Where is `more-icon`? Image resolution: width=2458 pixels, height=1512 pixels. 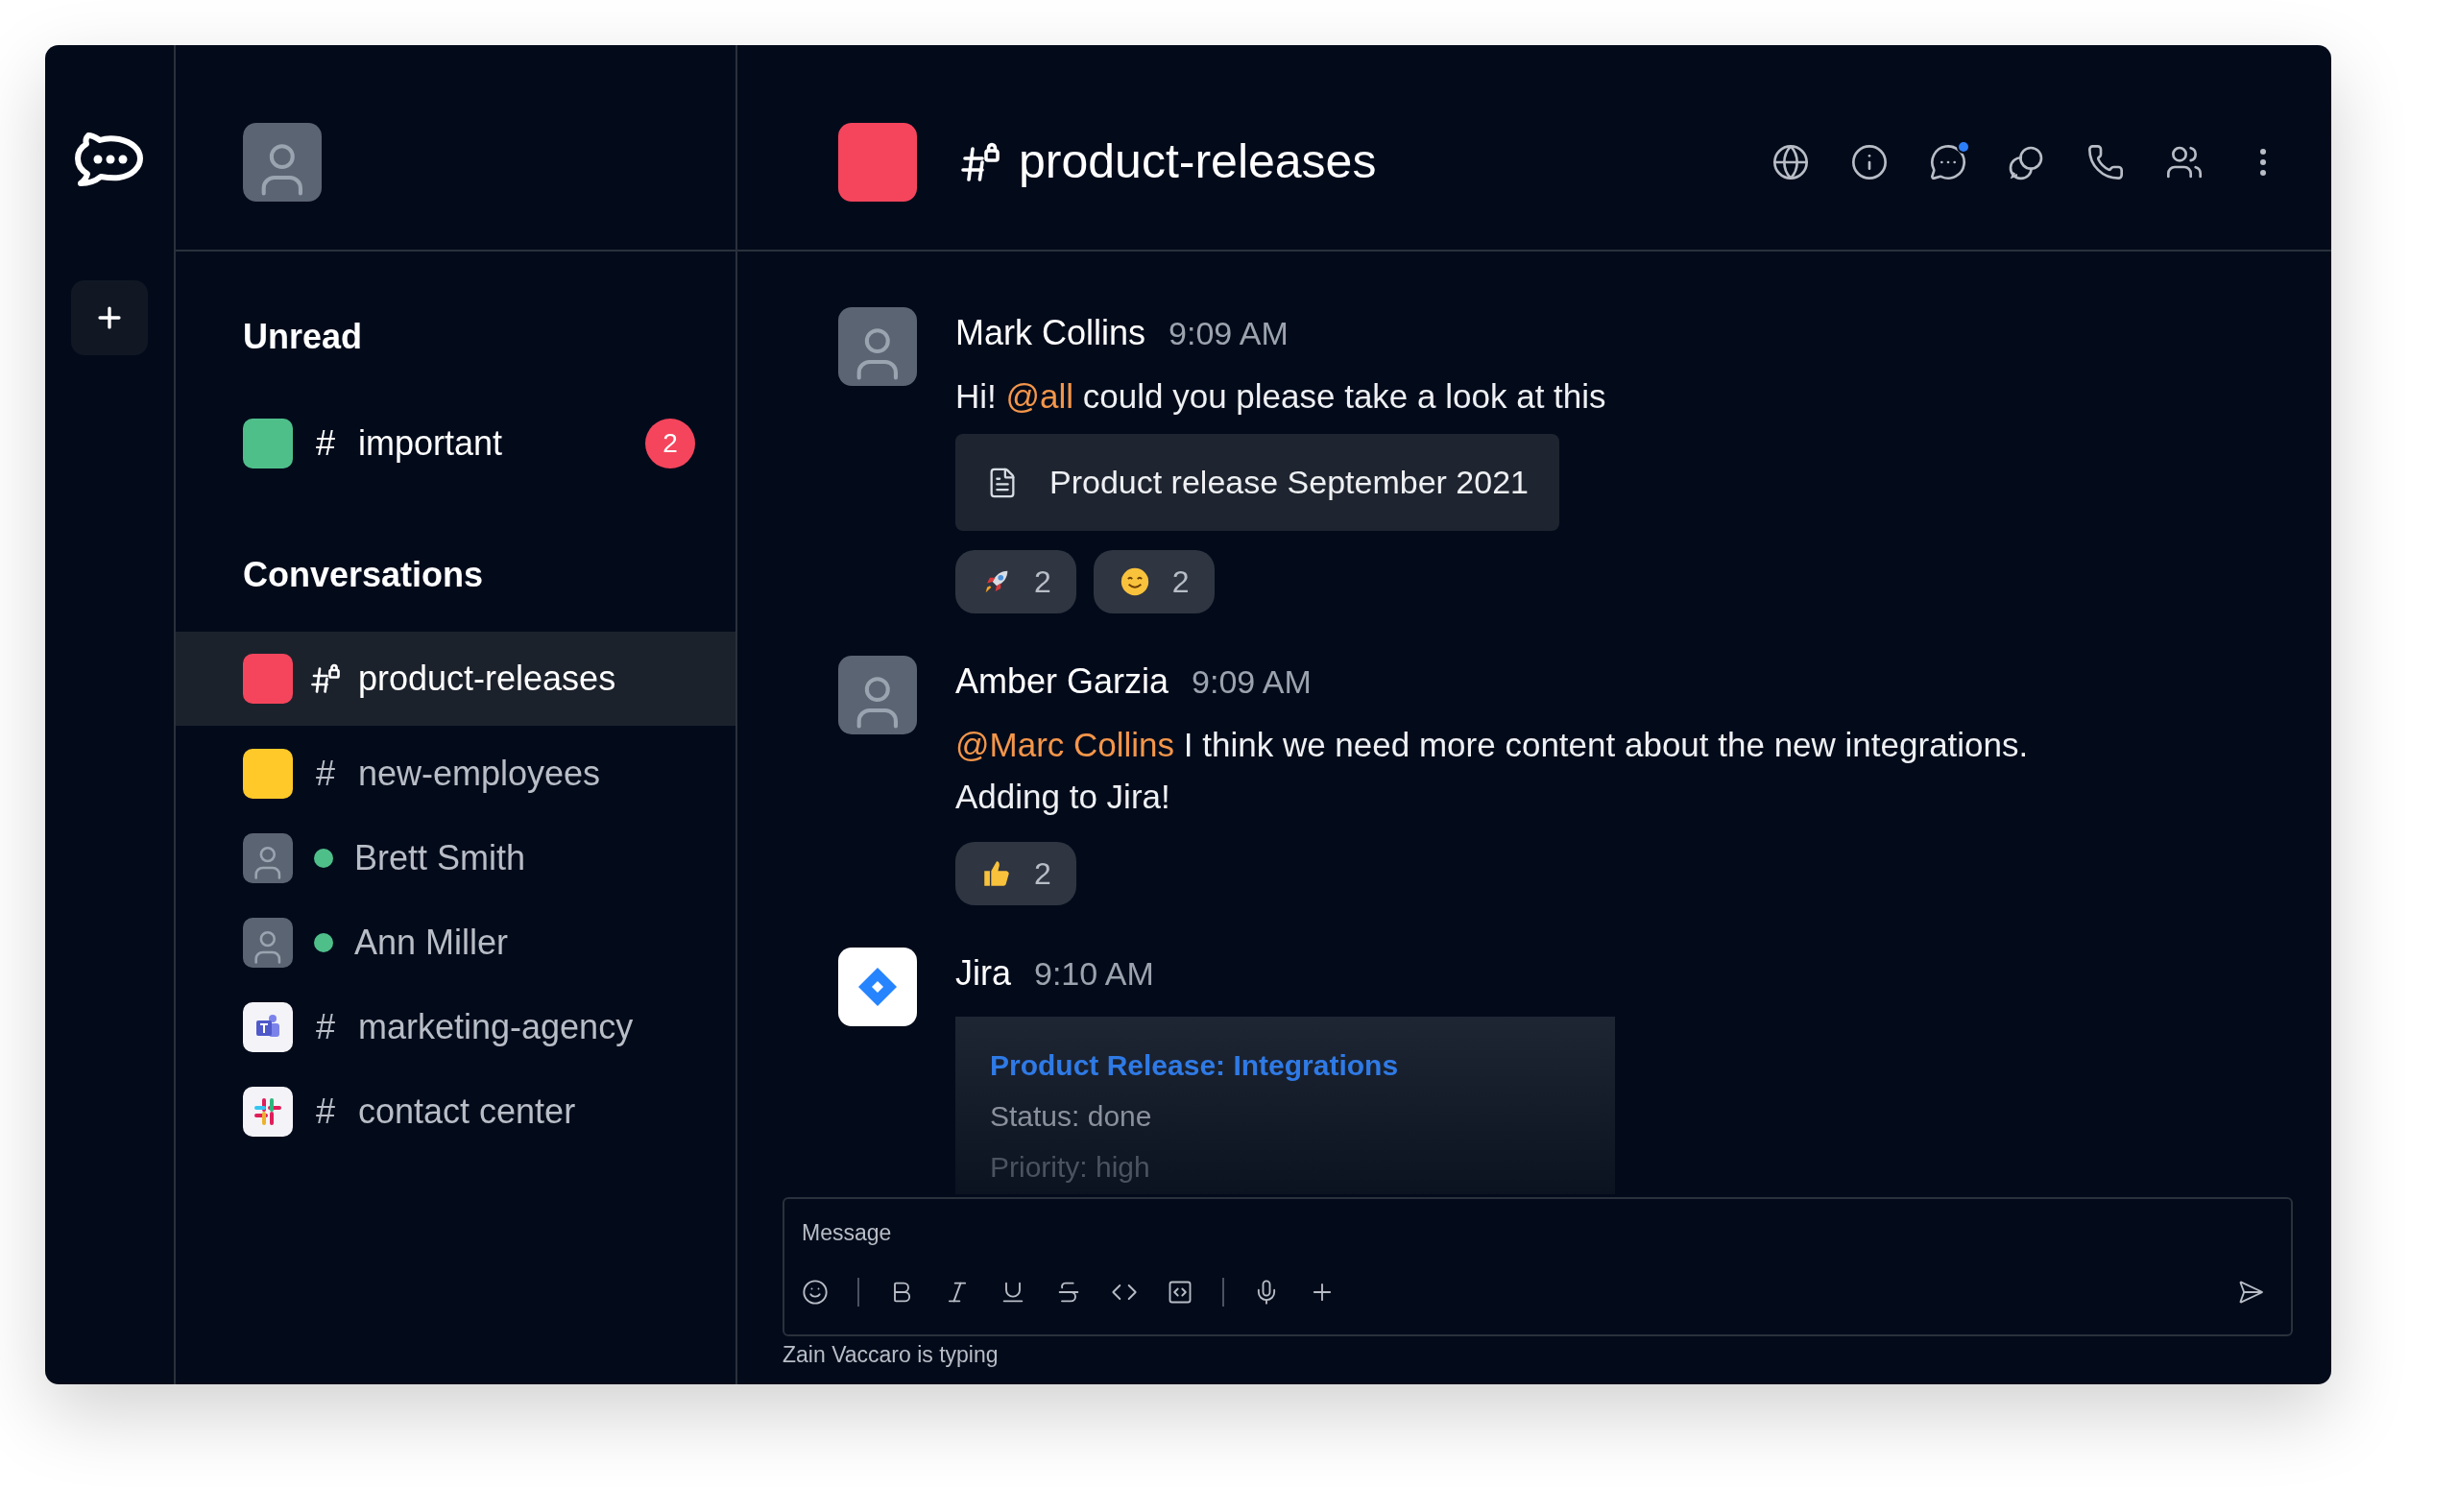 more-icon is located at coordinates (2263, 162).